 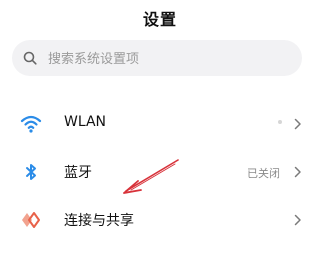 I want to click on search-bar, so click(x=157, y=58).